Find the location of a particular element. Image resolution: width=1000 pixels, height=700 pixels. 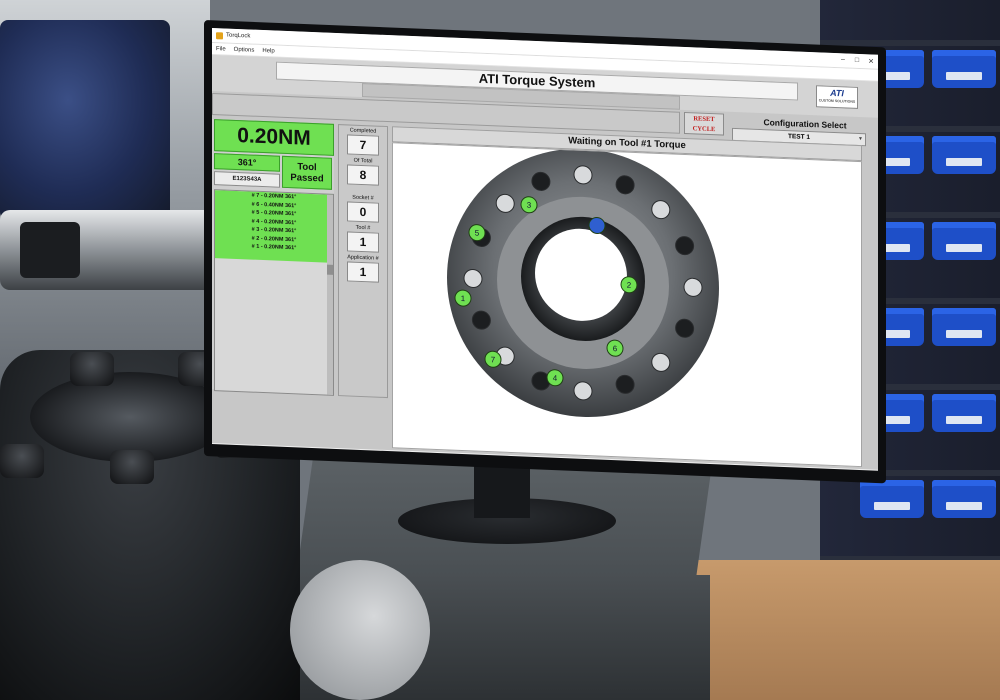

close-button: ✕ is located at coordinates (871, 61).